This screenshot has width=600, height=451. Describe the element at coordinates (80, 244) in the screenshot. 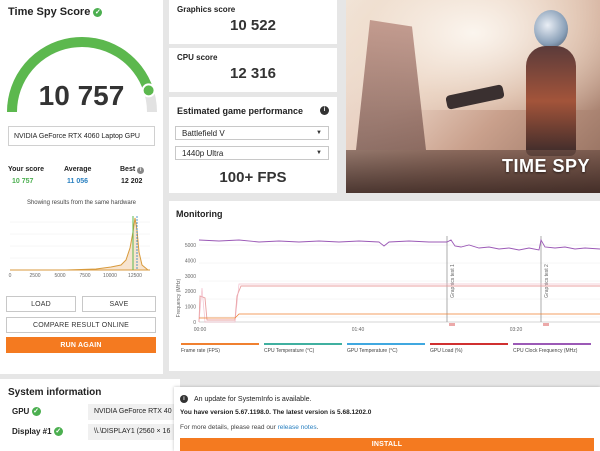

I see `distribution-area` at that location.